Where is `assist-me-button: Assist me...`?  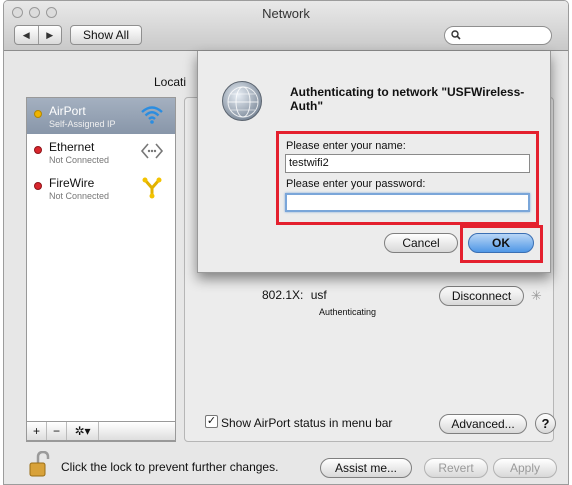 assist-me-button: Assist me... is located at coordinates (366, 468).